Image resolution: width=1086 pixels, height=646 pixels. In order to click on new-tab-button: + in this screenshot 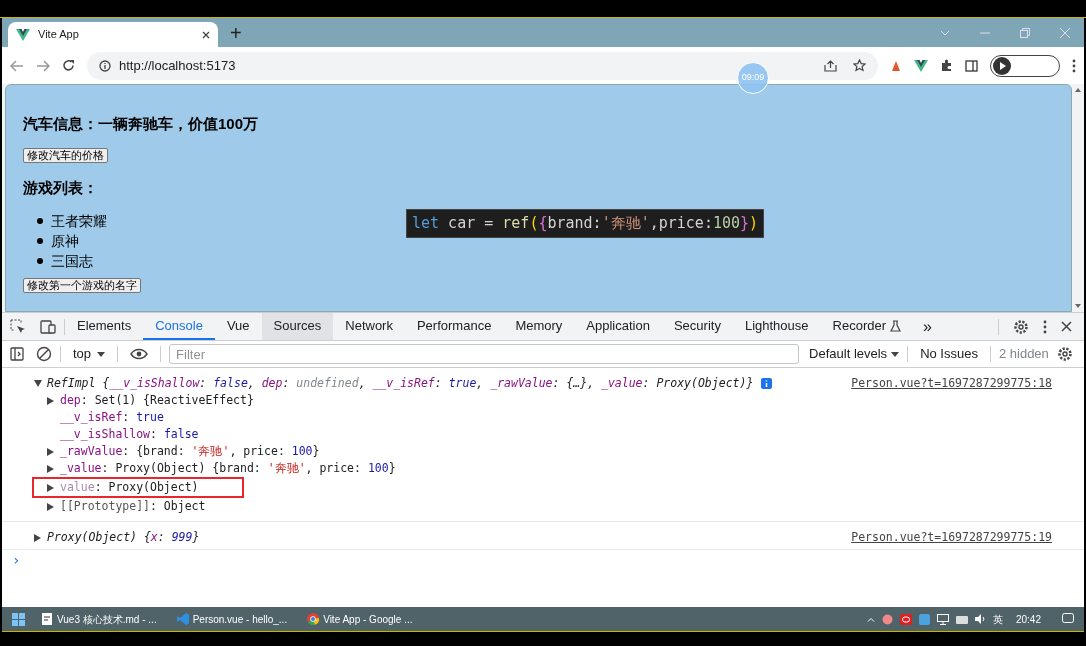, I will do `click(236, 33)`.